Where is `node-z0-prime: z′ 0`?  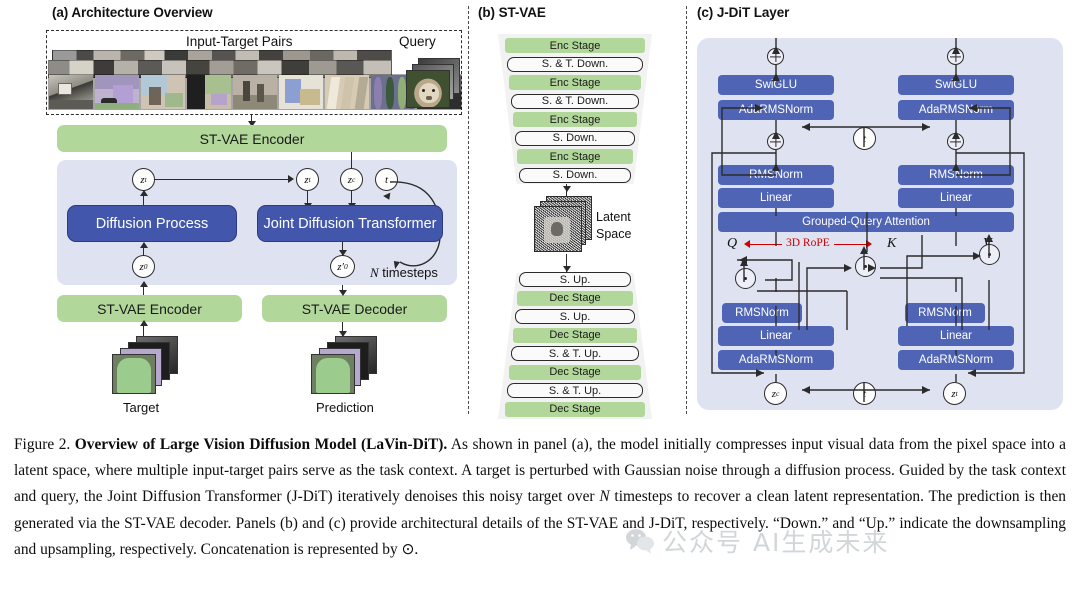
node-z0-prime: z′ 0 is located at coordinates (342, 266).